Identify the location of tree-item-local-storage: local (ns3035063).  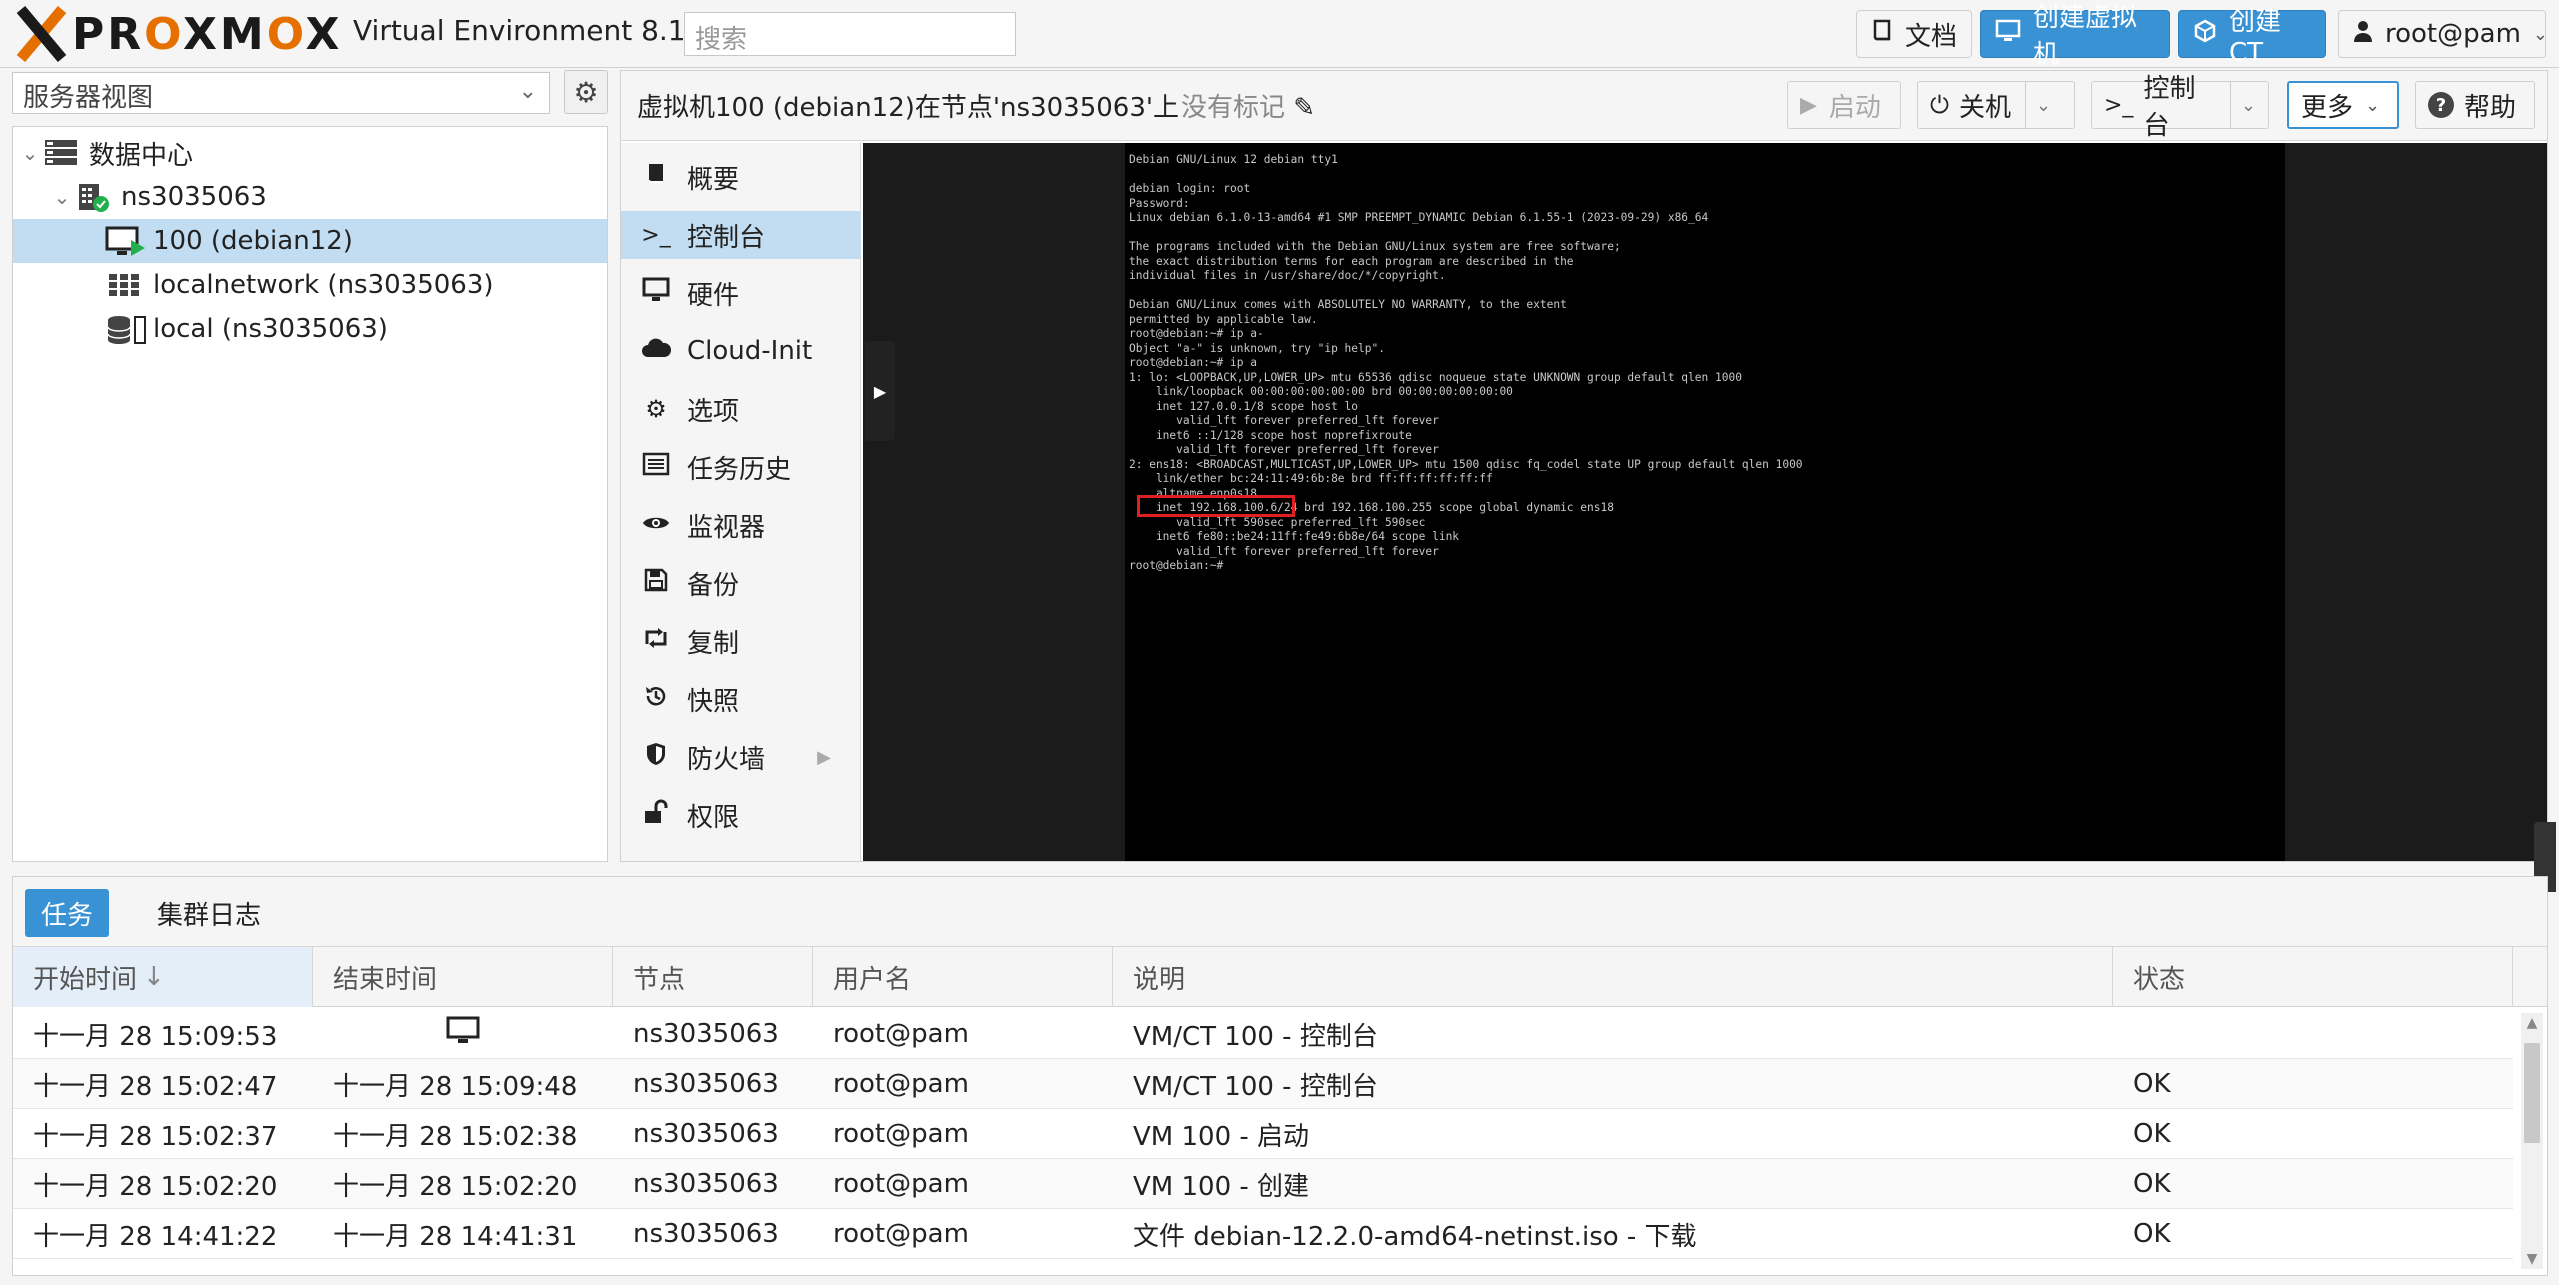
(310, 329).